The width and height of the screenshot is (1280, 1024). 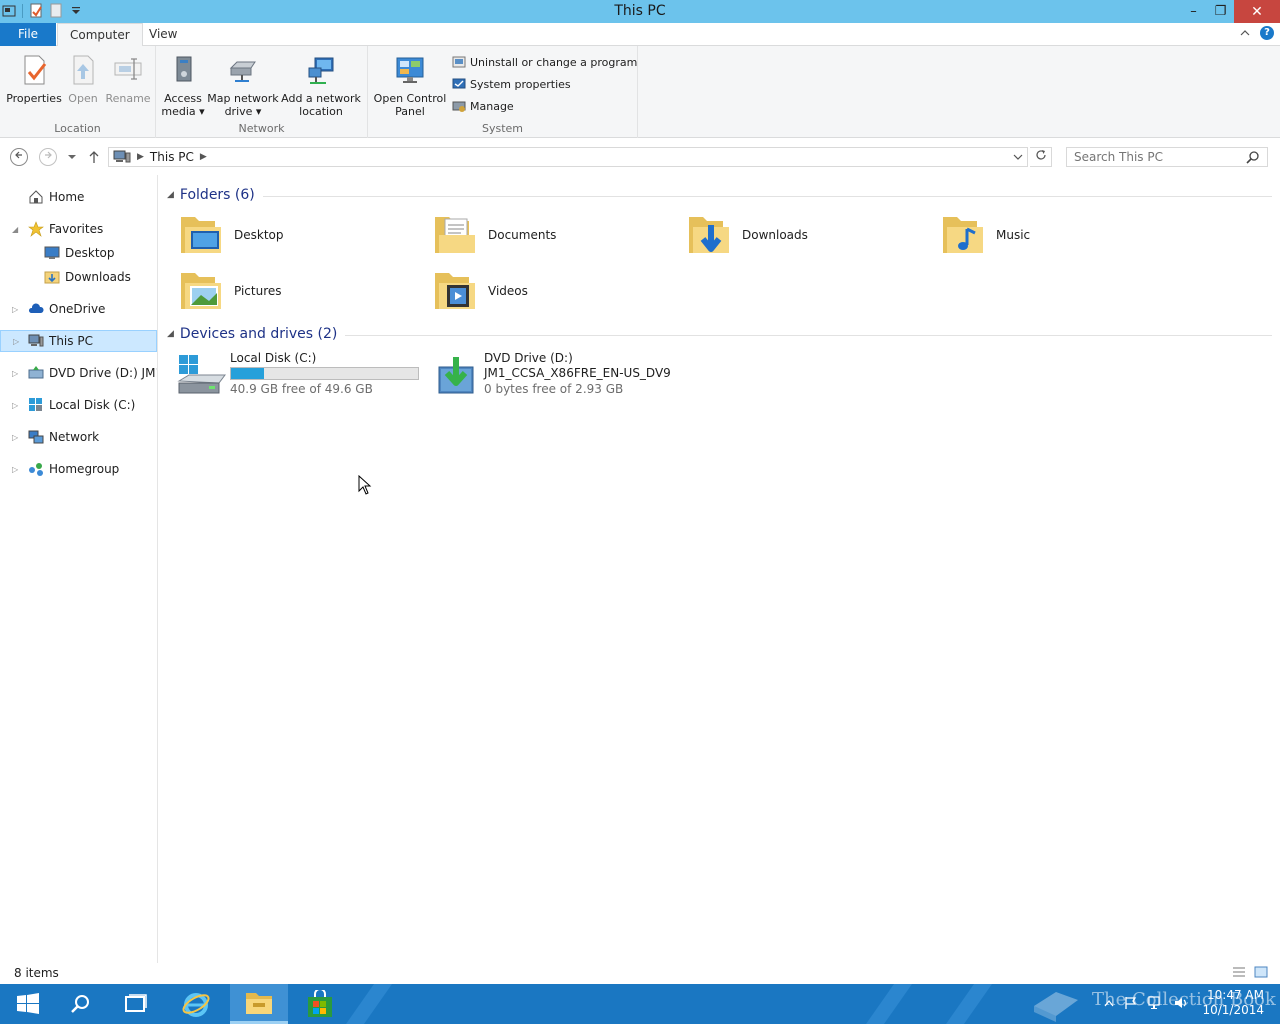 What do you see at coordinates (17, 309) in the screenshot?
I see `onedrive-expand-icon: ▷` at bounding box center [17, 309].